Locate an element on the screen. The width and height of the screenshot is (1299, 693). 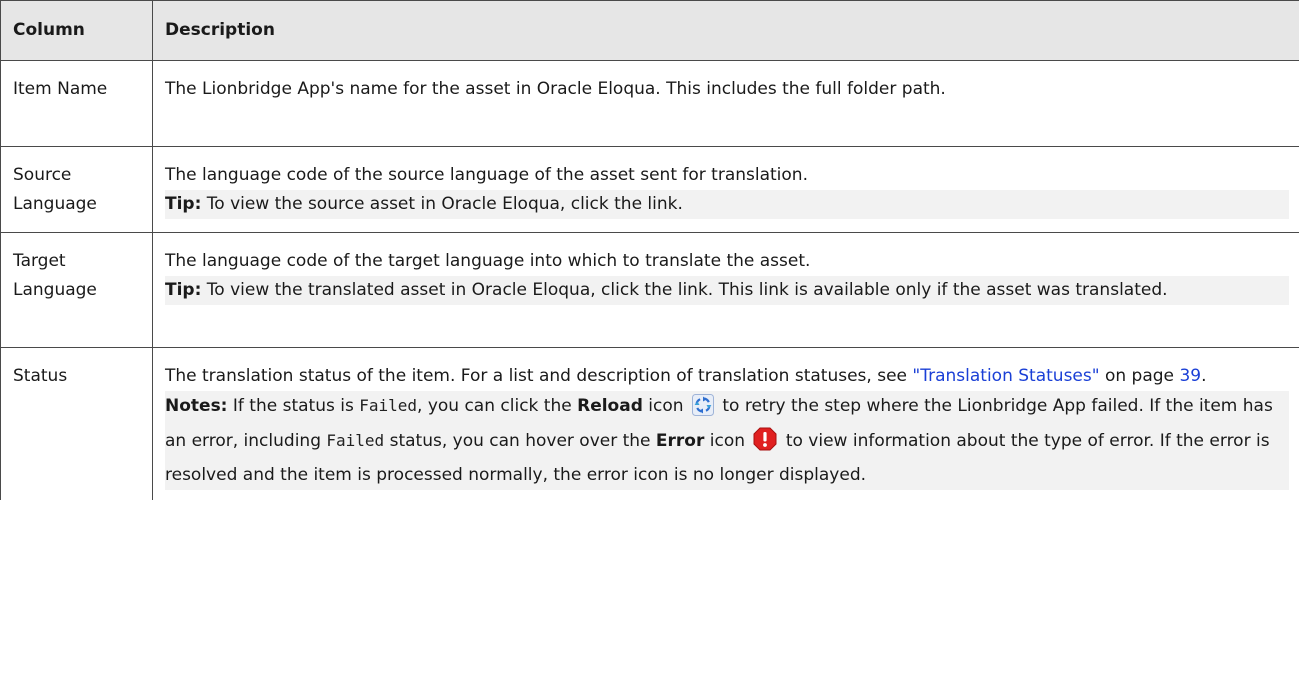
notes-label: Notes: is located at coordinates (196, 406).